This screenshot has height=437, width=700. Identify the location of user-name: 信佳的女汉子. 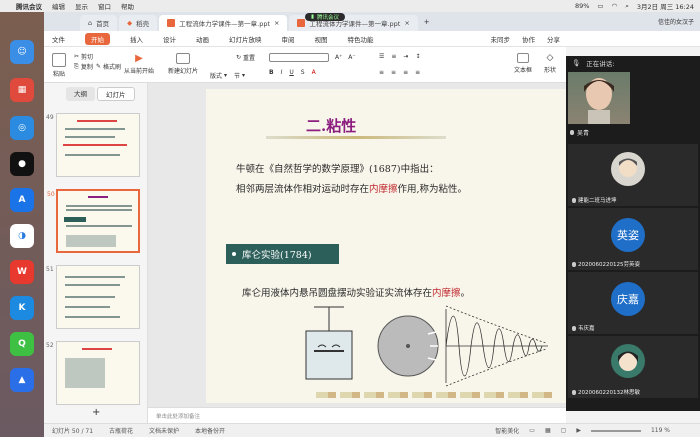
(676, 21).